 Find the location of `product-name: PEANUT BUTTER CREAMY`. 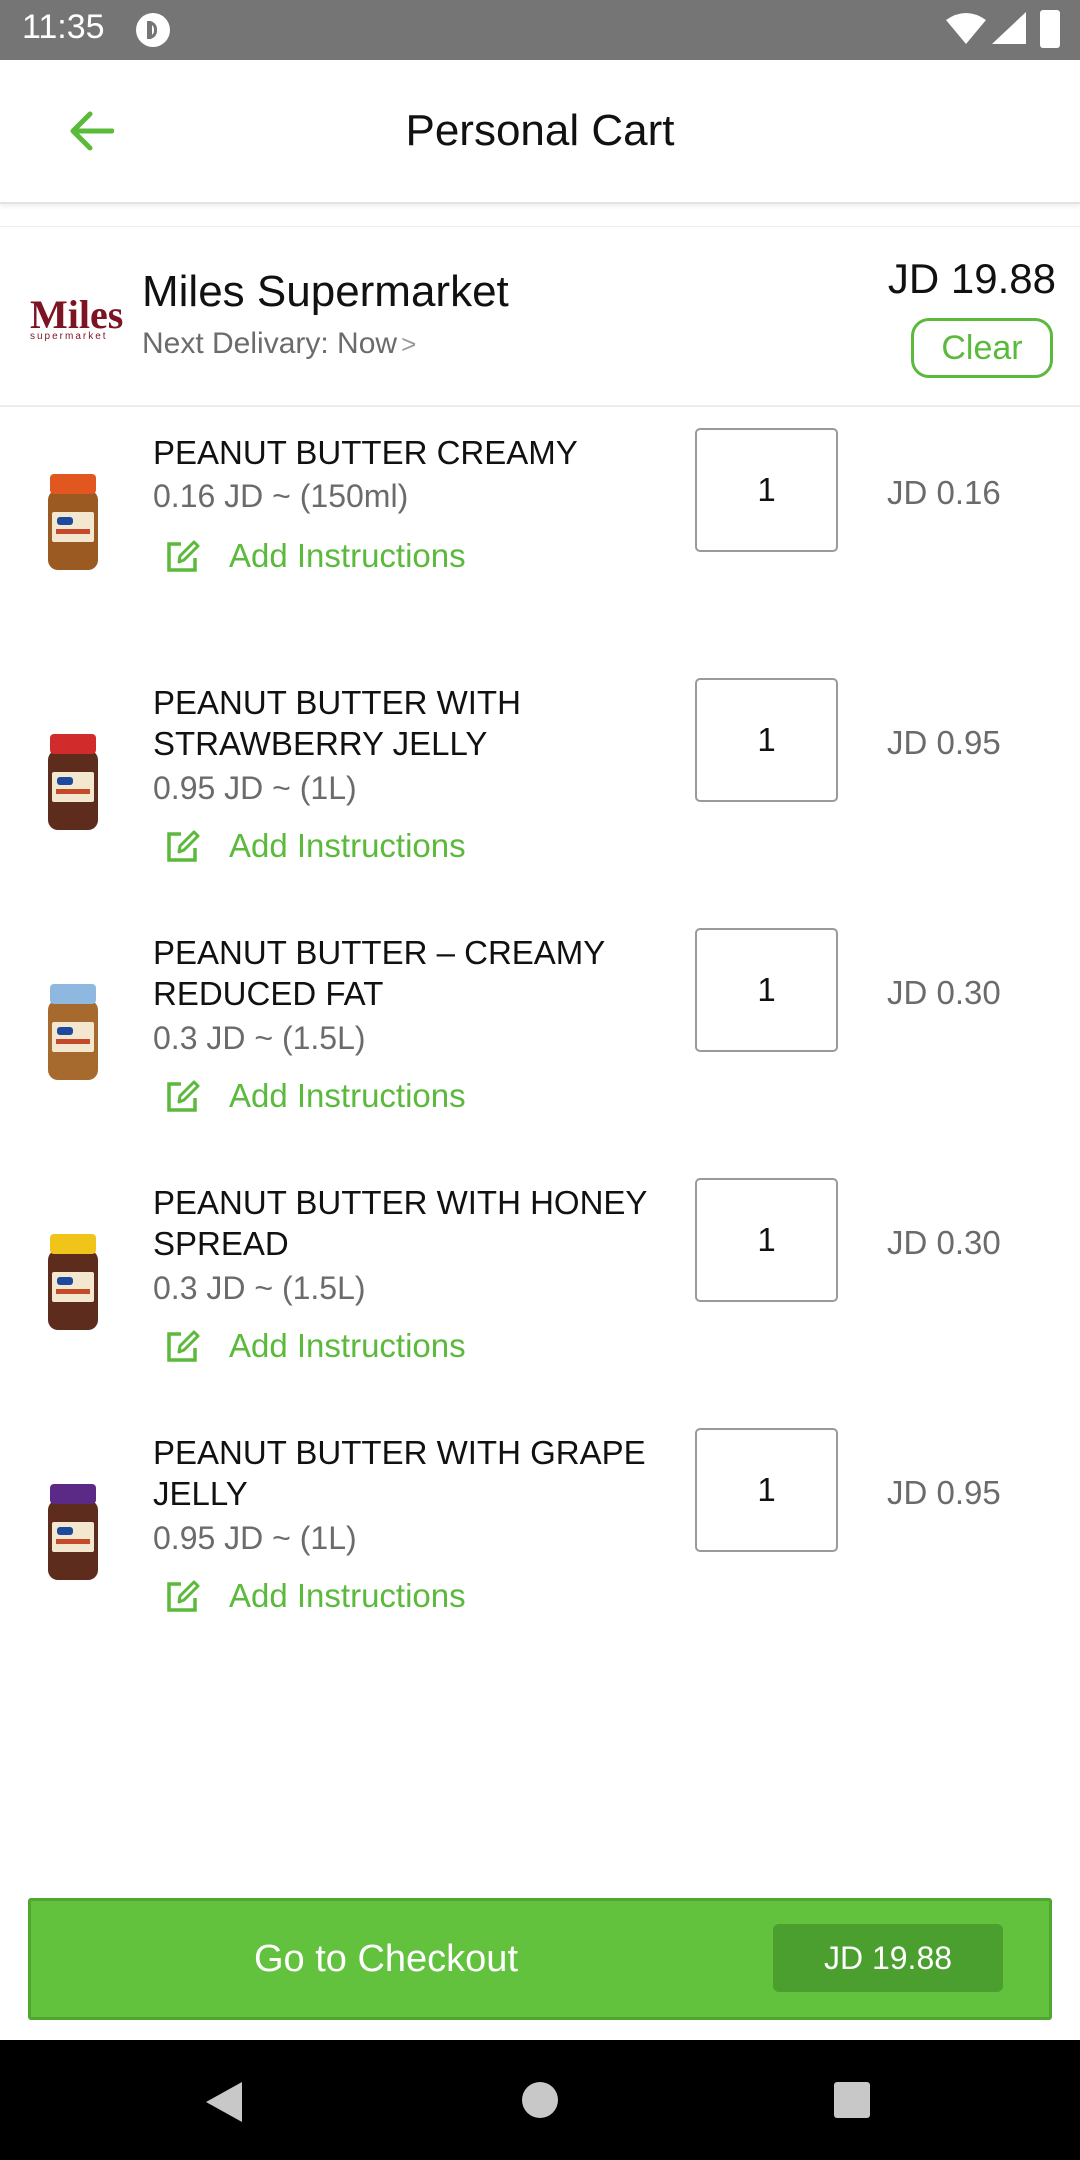

product-name: PEANUT BUTTER CREAMY is located at coordinates (365, 452).